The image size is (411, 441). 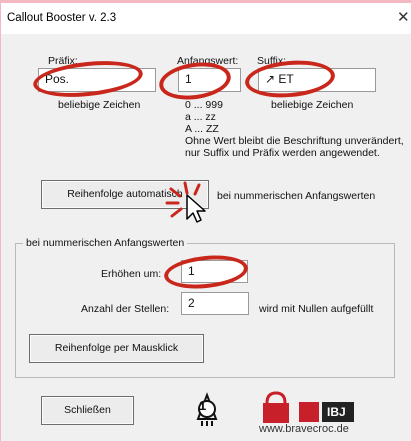 I want to click on auto-order-note: bei nummerischen Anfangswerten, so click(x=296, y=196).